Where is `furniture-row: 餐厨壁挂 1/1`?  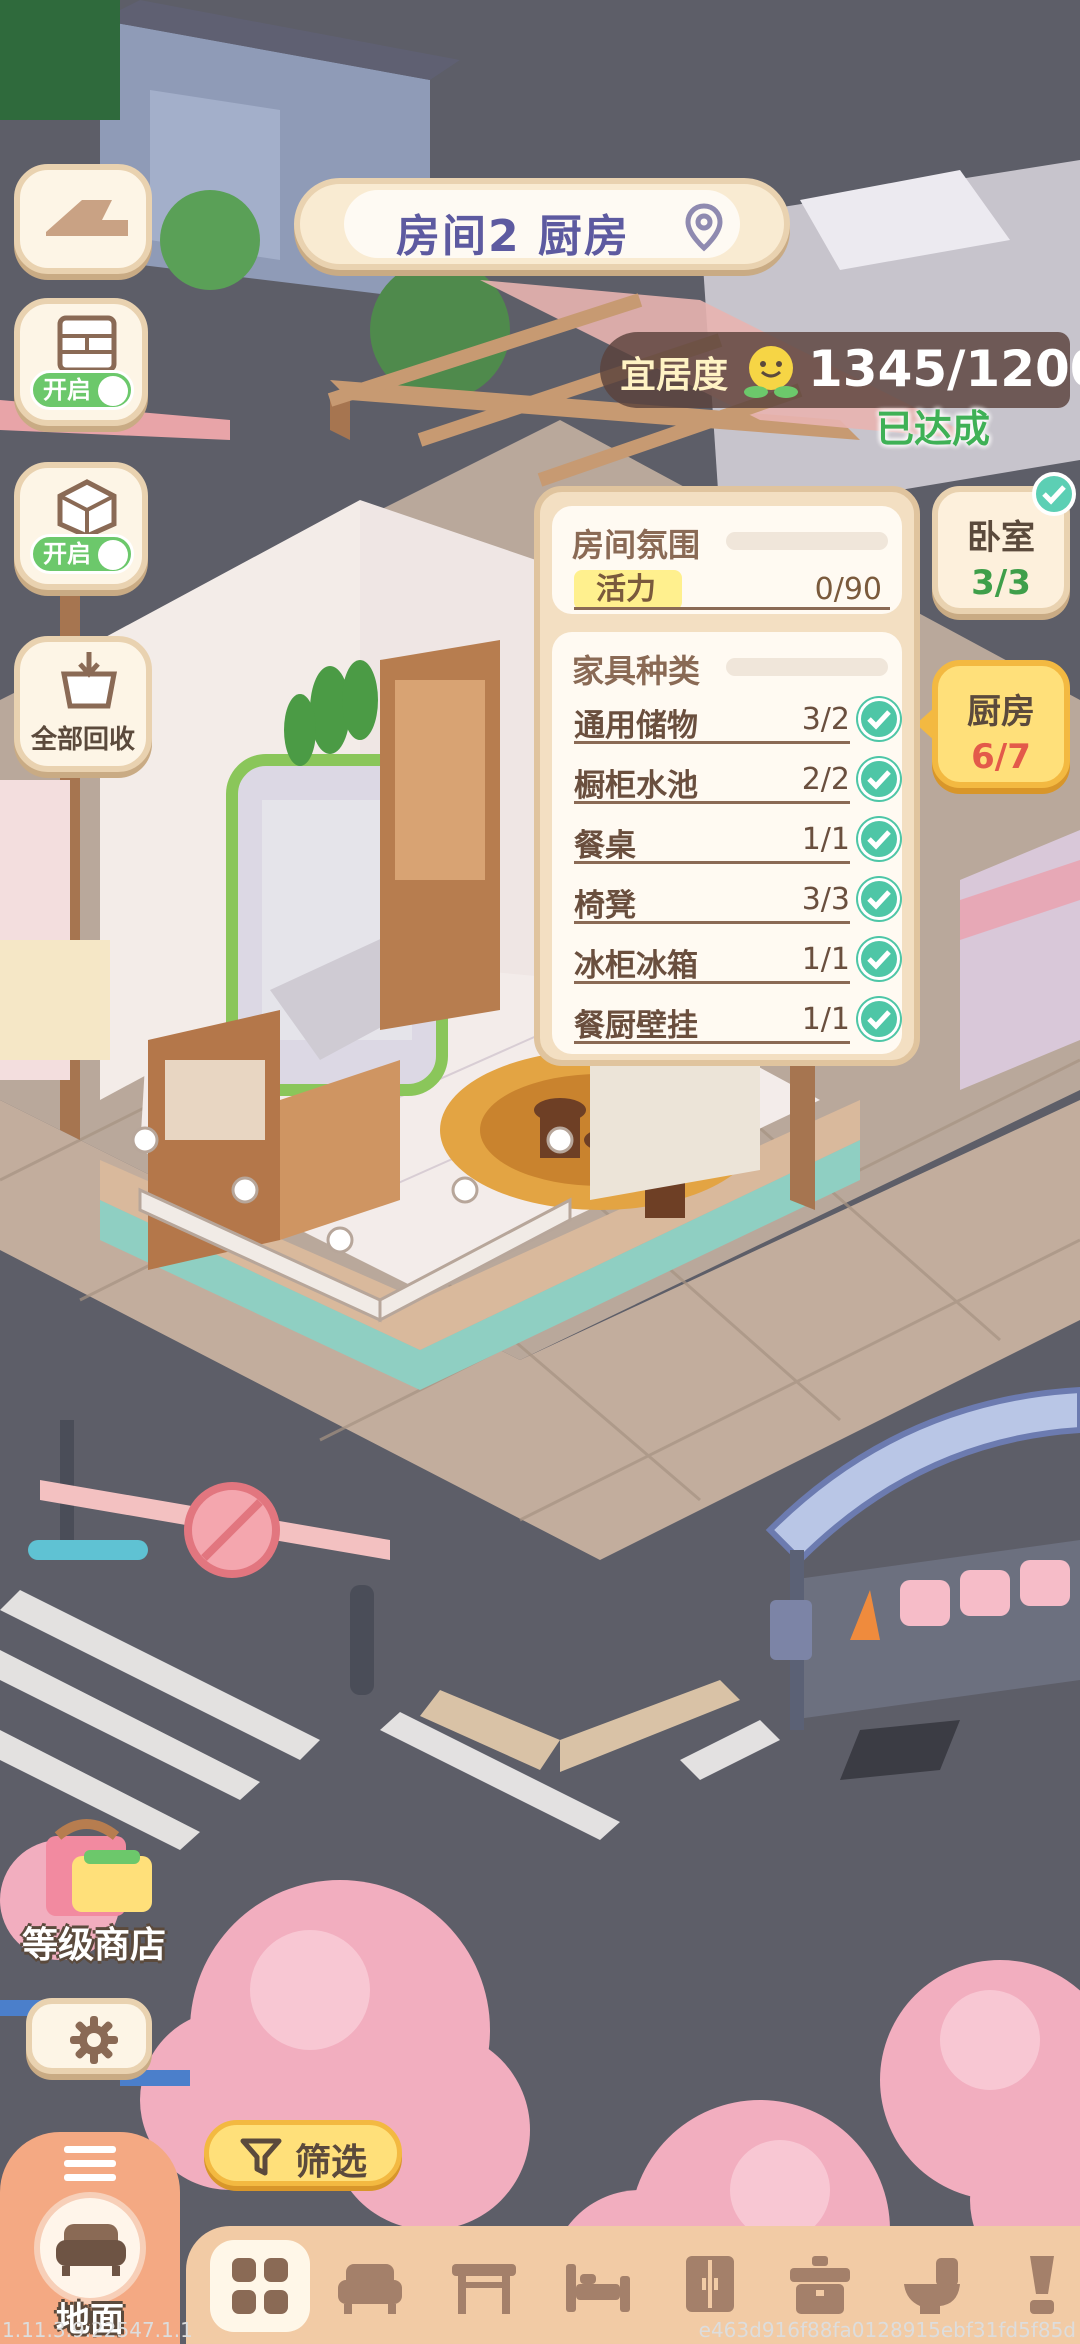
furniture-row: 餐厨壁挂 1/1 is located at coordinates (737, 1019).